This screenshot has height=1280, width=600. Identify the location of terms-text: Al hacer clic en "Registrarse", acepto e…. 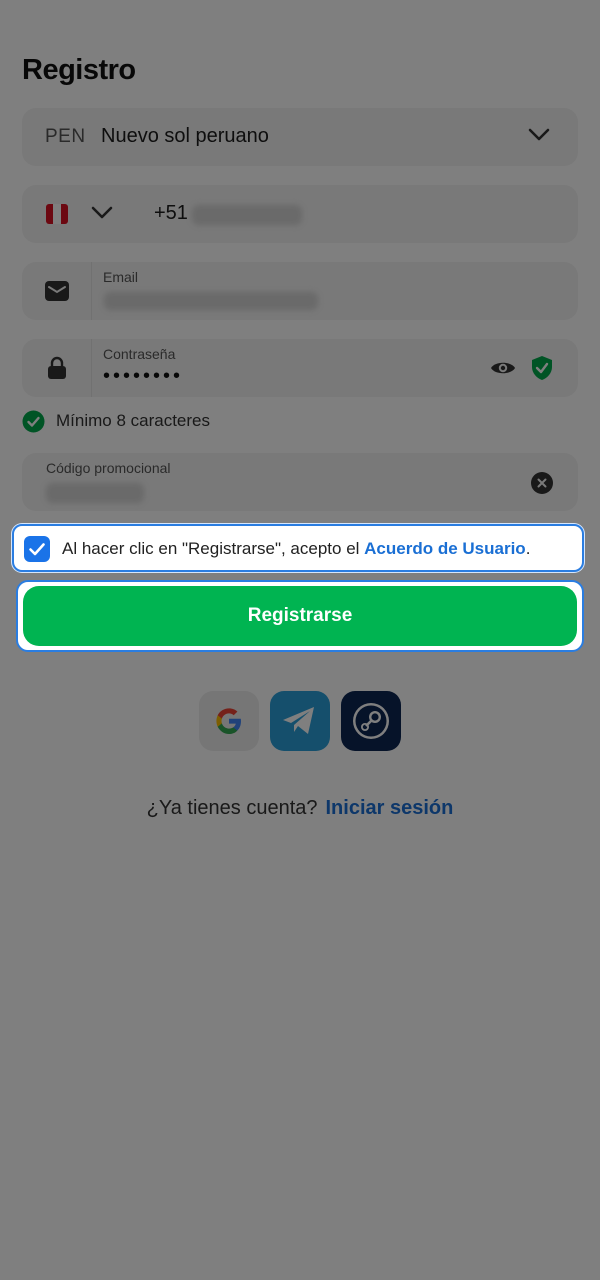
(296, 549).